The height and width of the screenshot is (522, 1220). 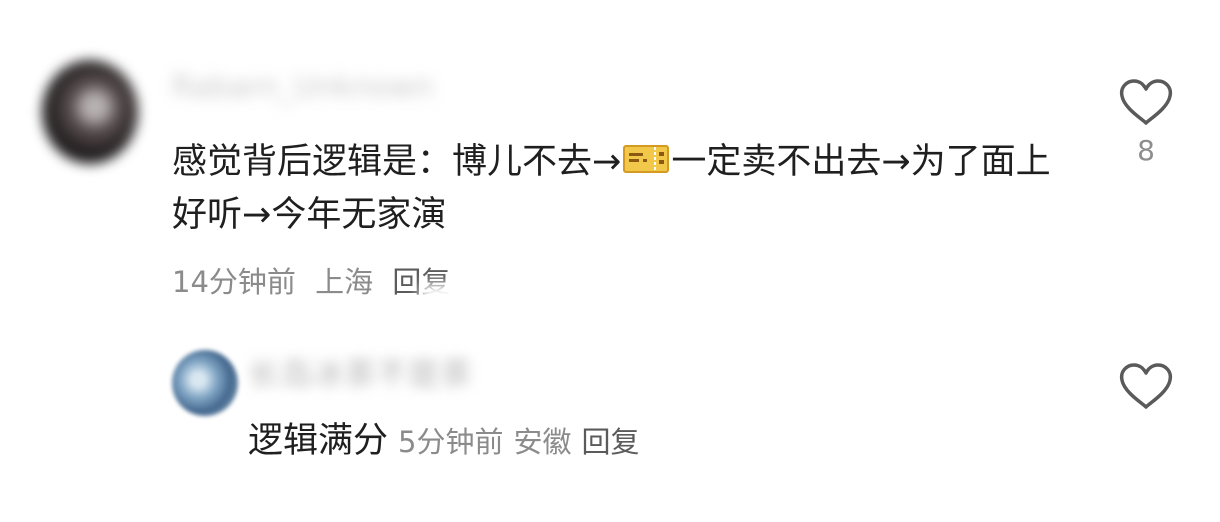 I want to click on comment-meta: 14分钟前 上海 回复, so click(x=316, y=282).